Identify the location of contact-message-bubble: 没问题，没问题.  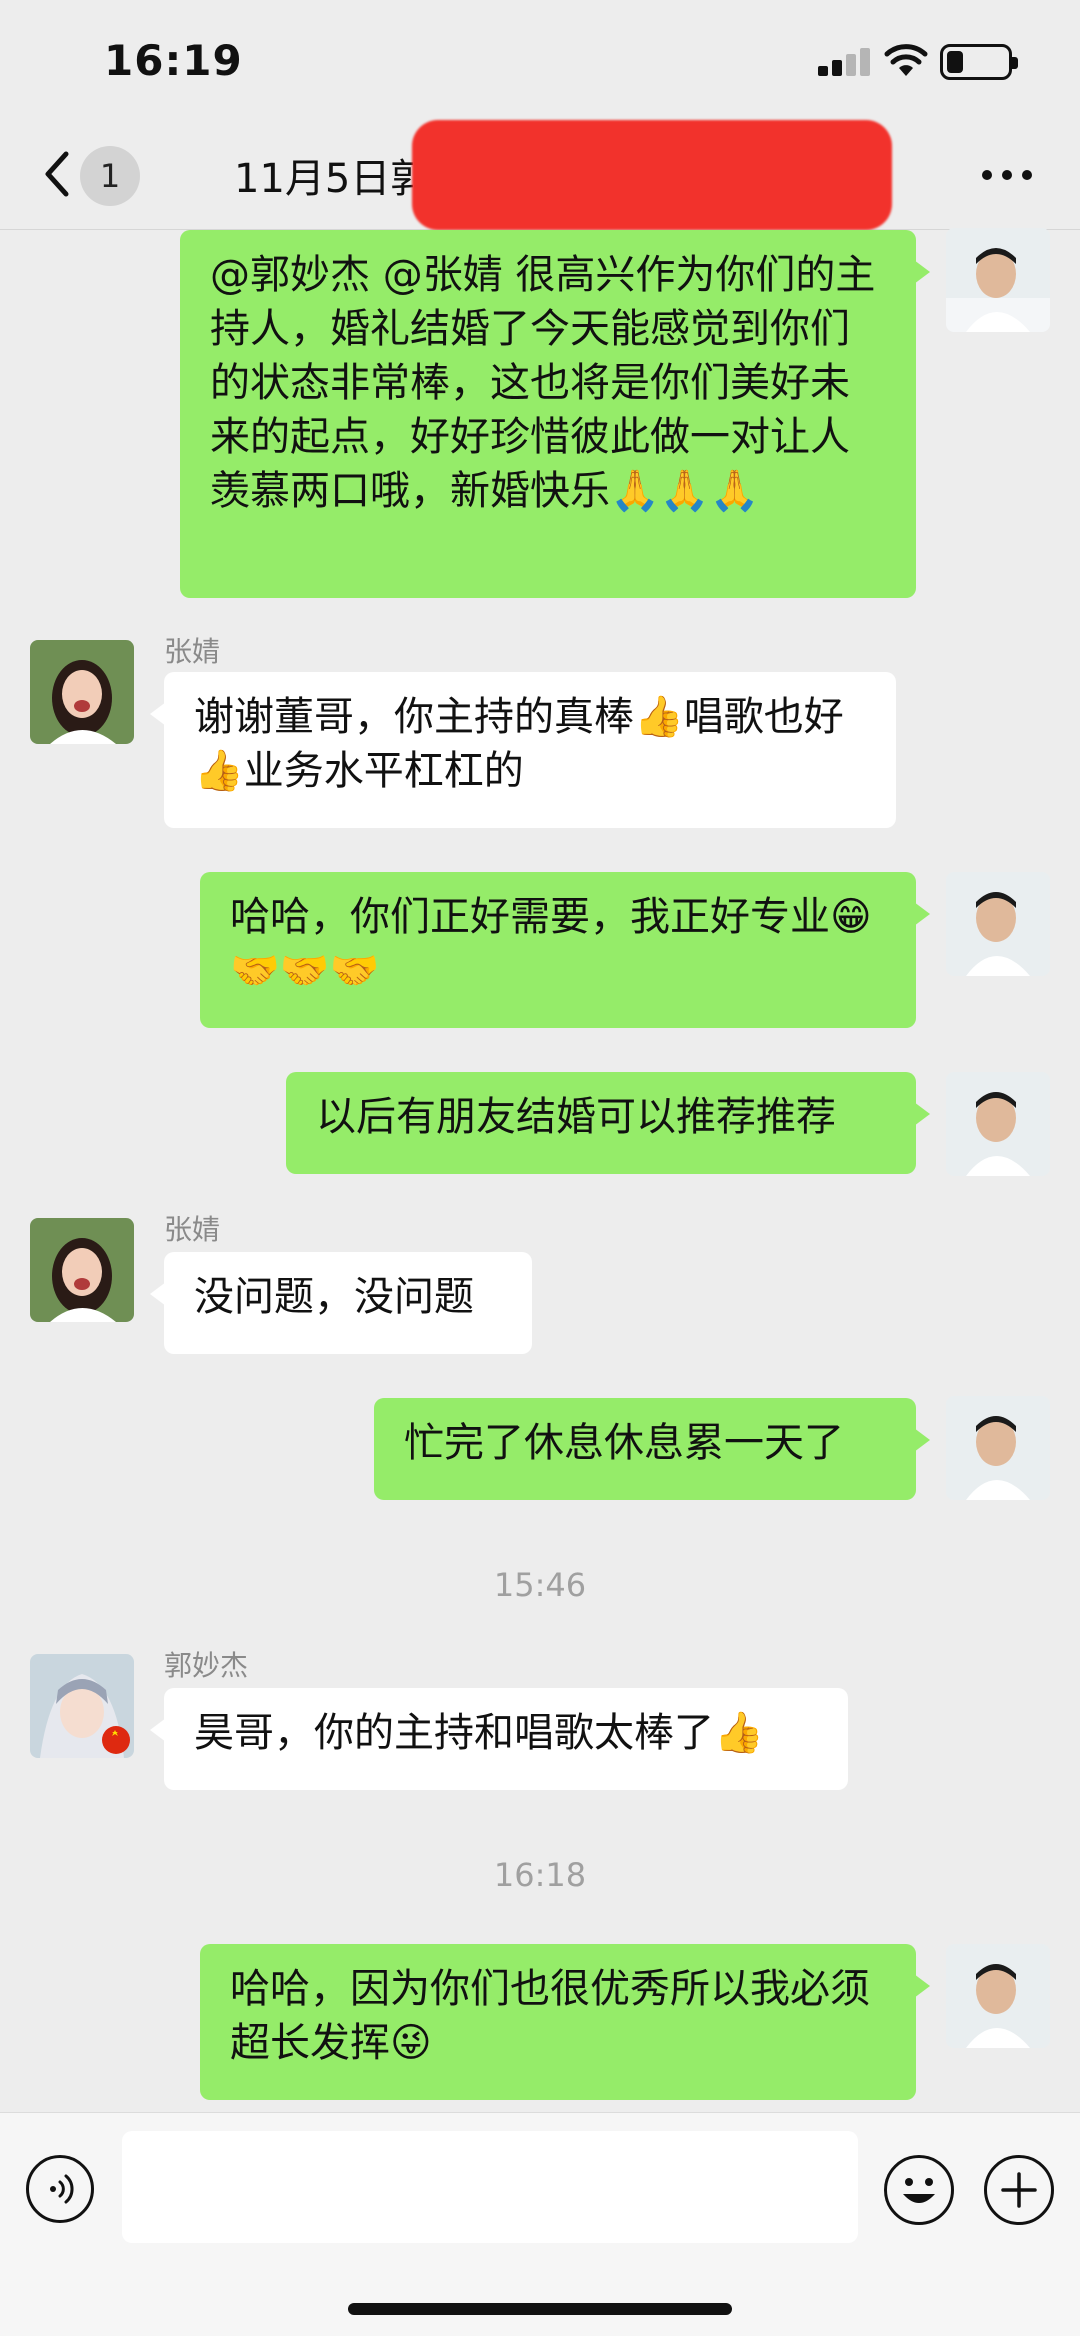
(341, 1303).